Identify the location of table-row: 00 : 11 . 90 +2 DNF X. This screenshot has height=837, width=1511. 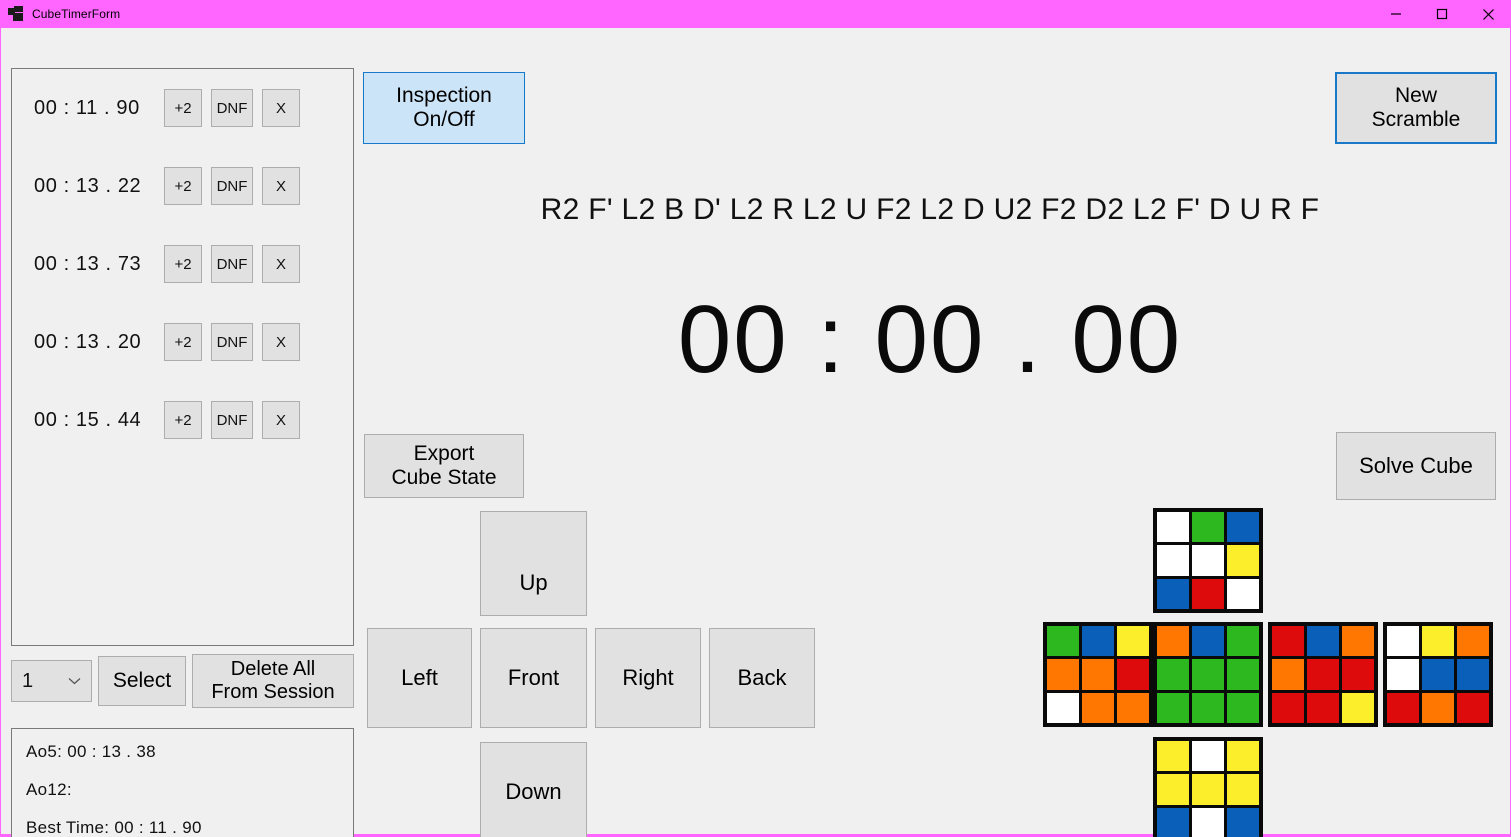
(182, 108).